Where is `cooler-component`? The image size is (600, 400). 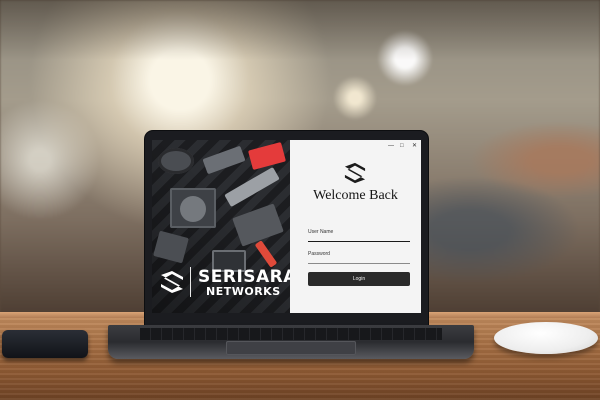
cooler-component is located at coordinates (171, 247).